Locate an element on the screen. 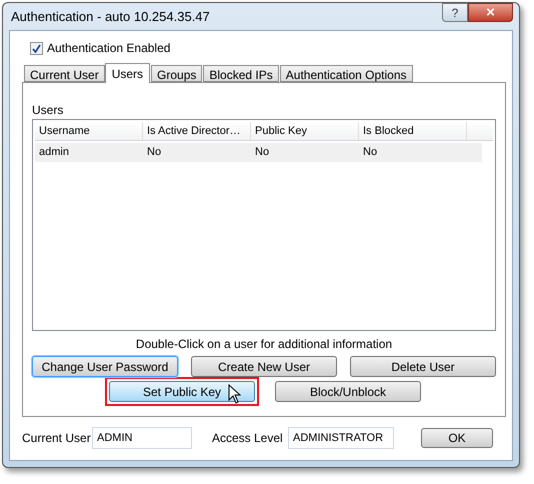 The width and height of the screenshot is (534, 484). table-row: admin No No No is located at coordinates (258, 152).